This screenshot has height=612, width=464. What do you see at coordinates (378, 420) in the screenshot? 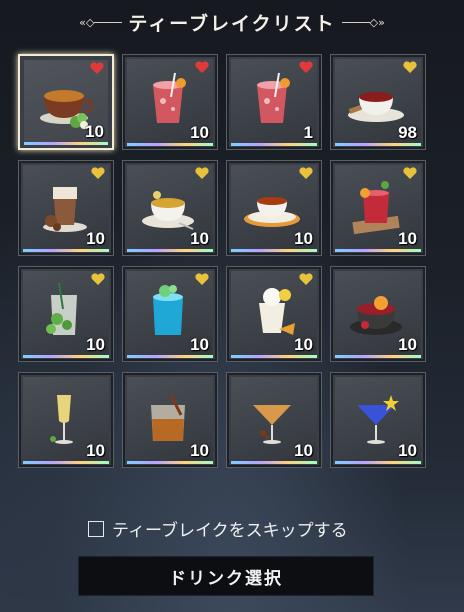
I see `drink-slot-16: 10` at bounding box center [378, 420].